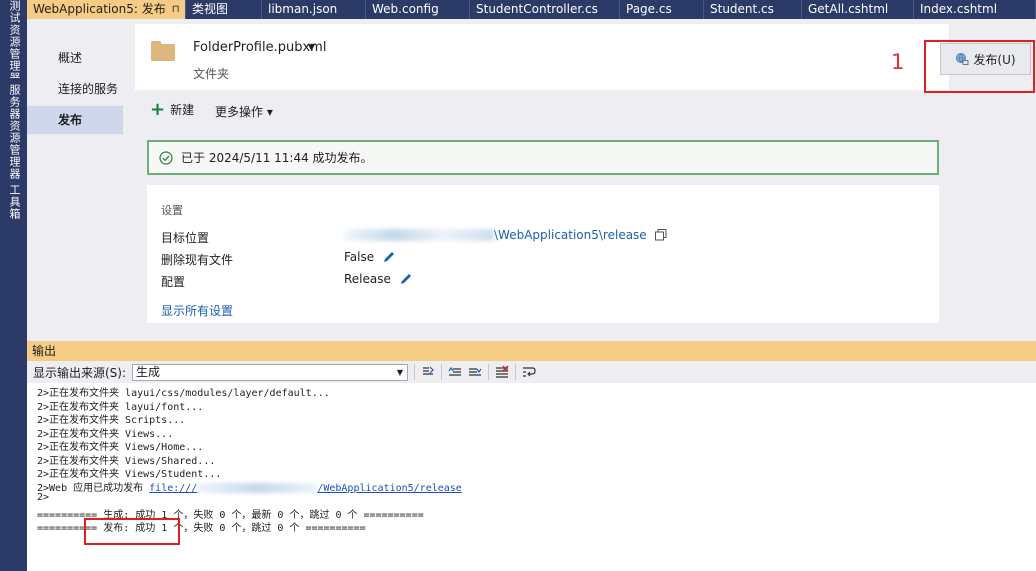  I want to click on published-folder-link: file:/// /WebApplication5/release, so click(305, 488).